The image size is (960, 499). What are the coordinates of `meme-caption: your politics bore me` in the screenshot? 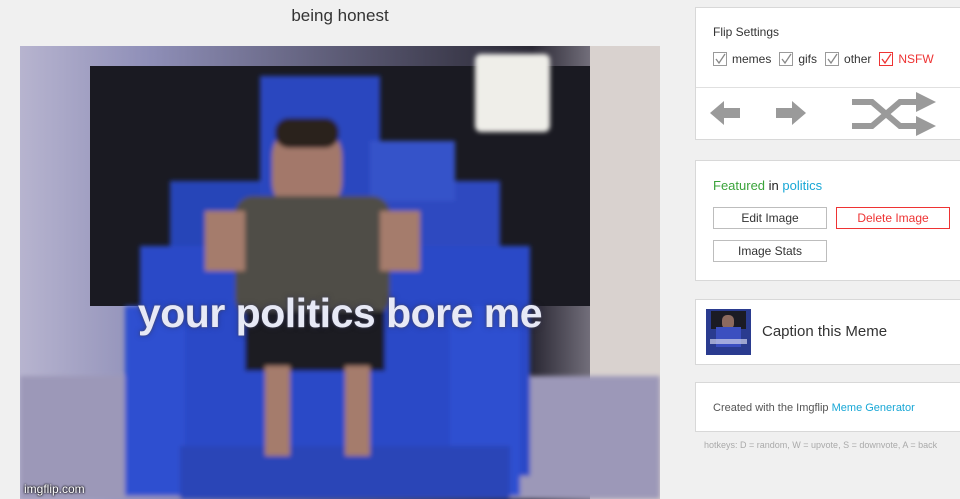 It's located at (340, 313).